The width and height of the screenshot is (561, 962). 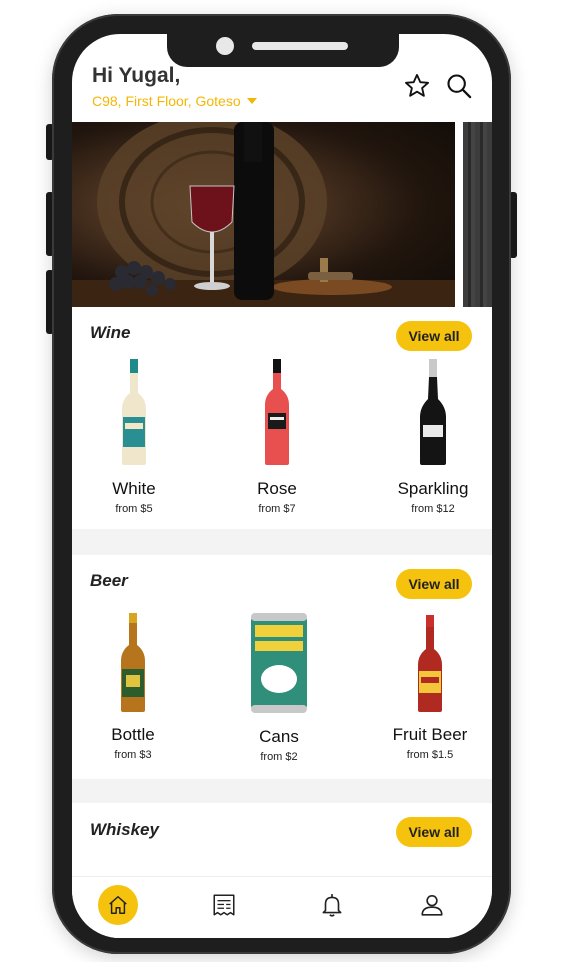 I want to click on beer-view-all-button: View all, so click(x=434, y=584).